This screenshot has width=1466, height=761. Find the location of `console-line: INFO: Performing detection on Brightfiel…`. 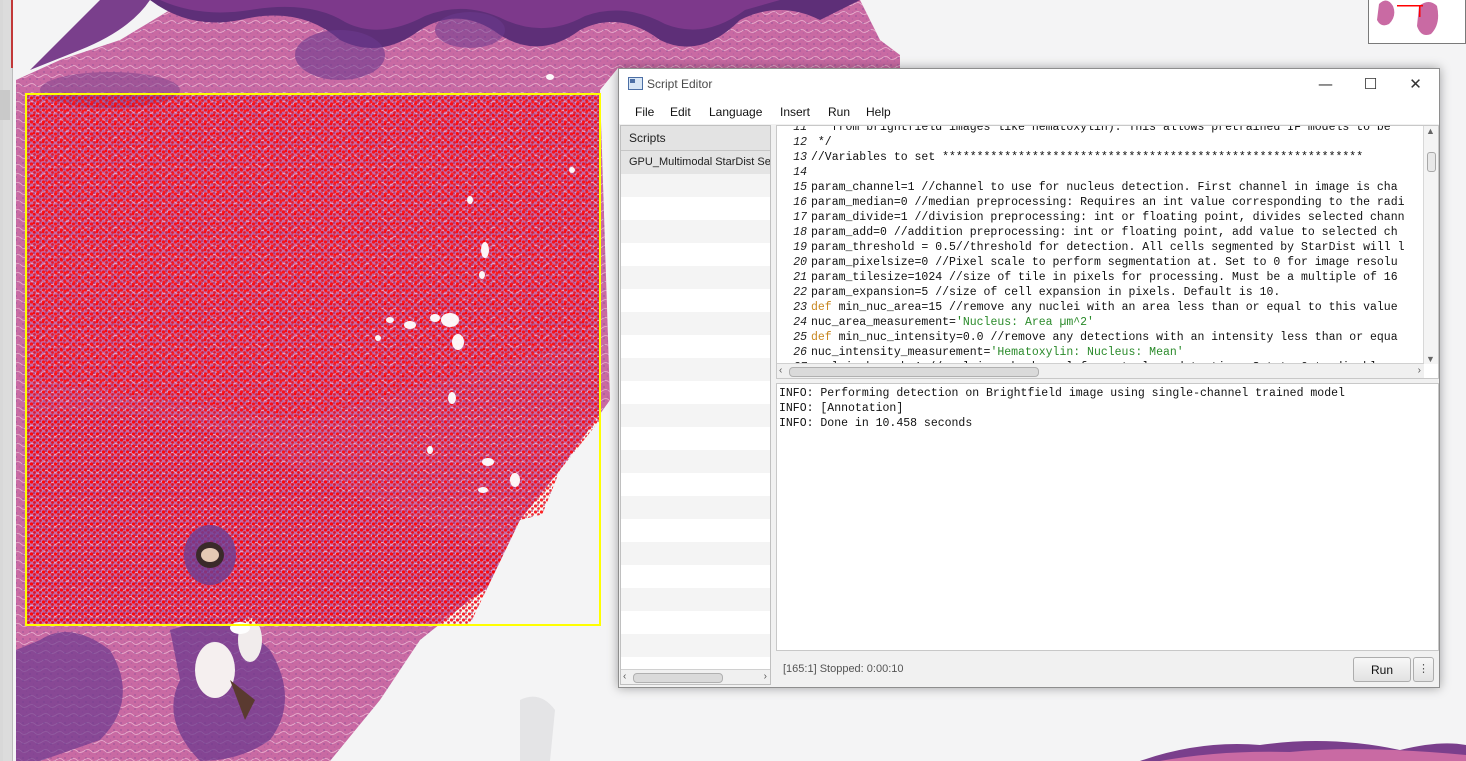

console-line: INFO: Performing detection on Brightfiel… is located at coordinates (1062, 393).